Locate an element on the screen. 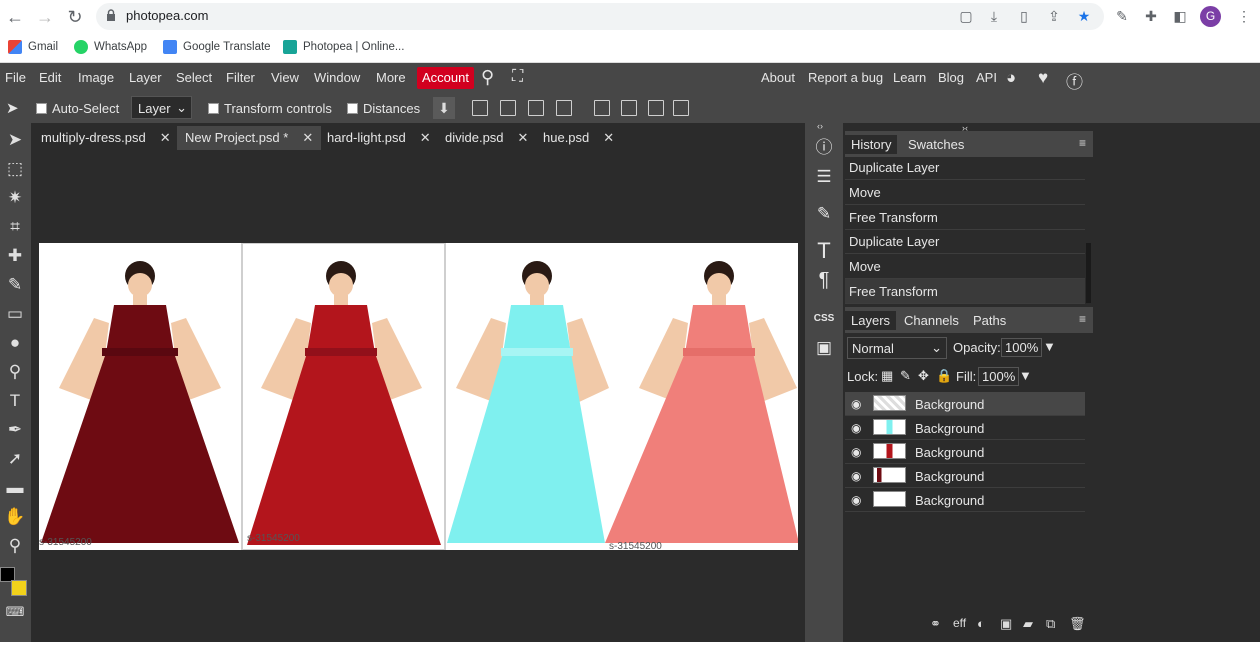  pen-tool-icon: ✒ is located at coordinates (15, 430).